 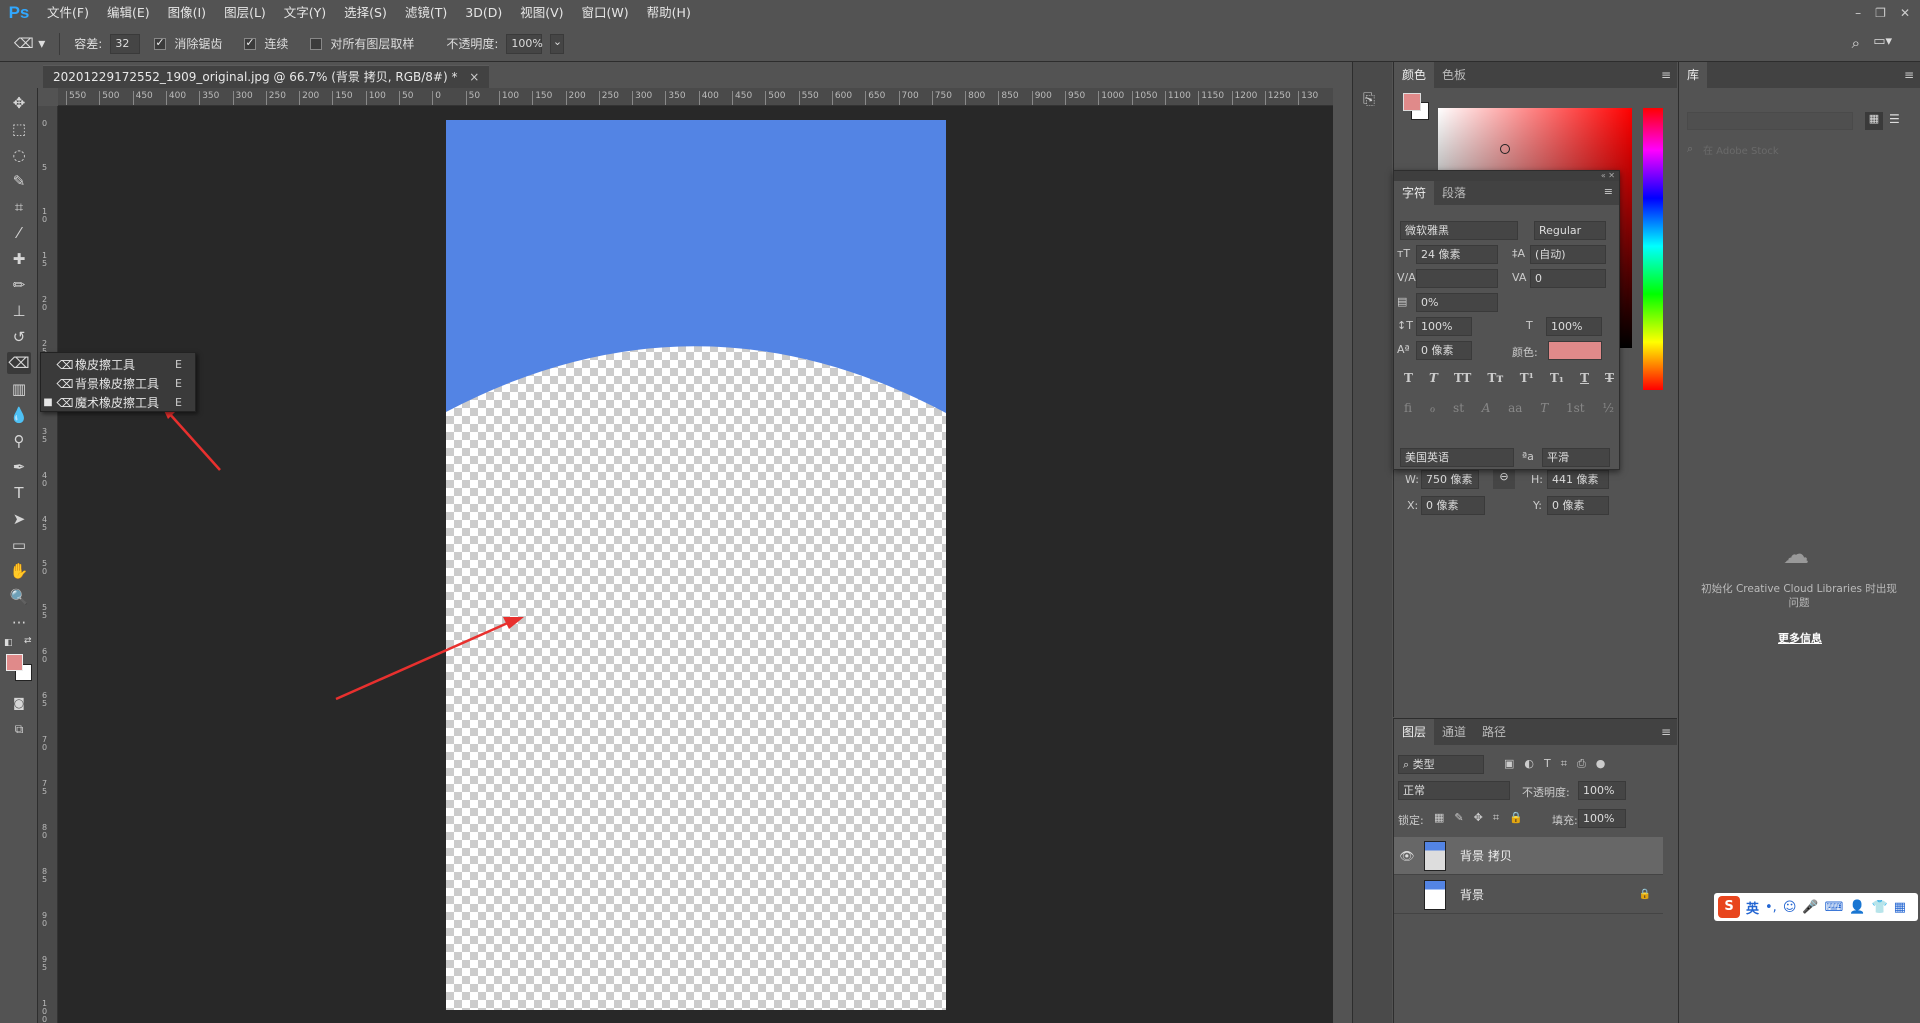 I want to click on workspace-icon: ▭▾, so click(x=1882, y=41).